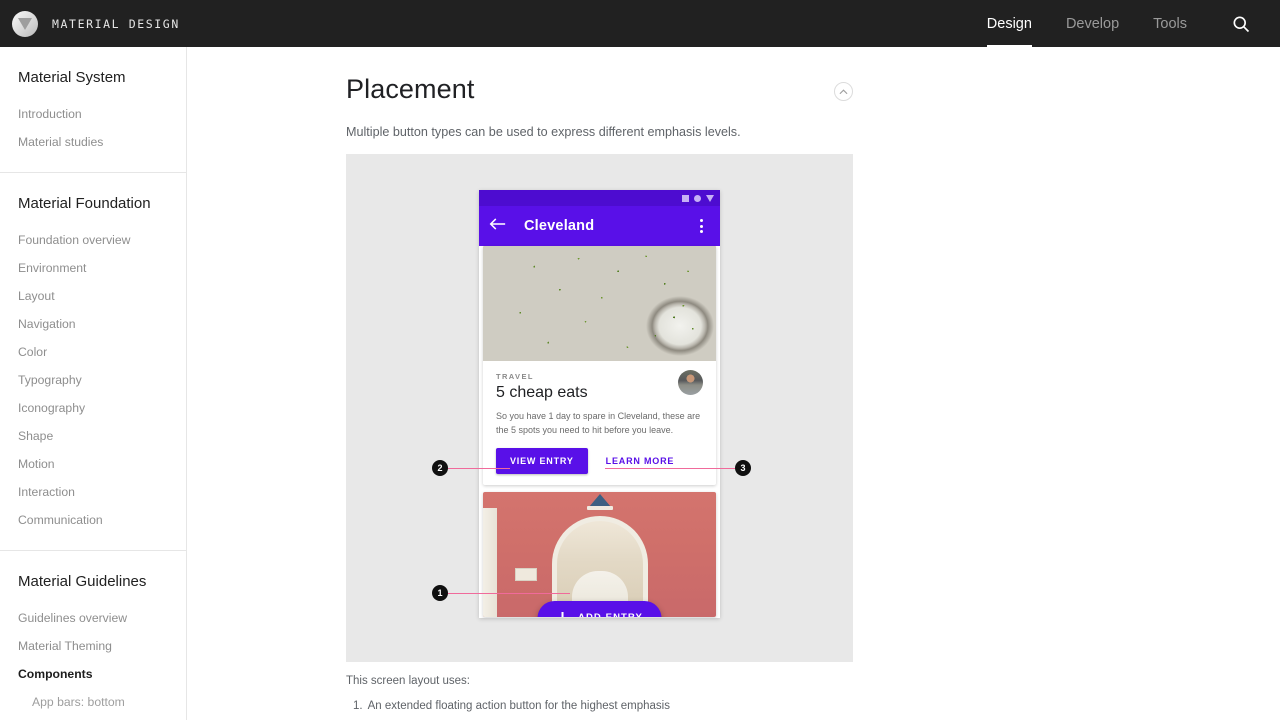  I want to click on pink-arch-photo: ADD ENTRY, so click(599, 554).